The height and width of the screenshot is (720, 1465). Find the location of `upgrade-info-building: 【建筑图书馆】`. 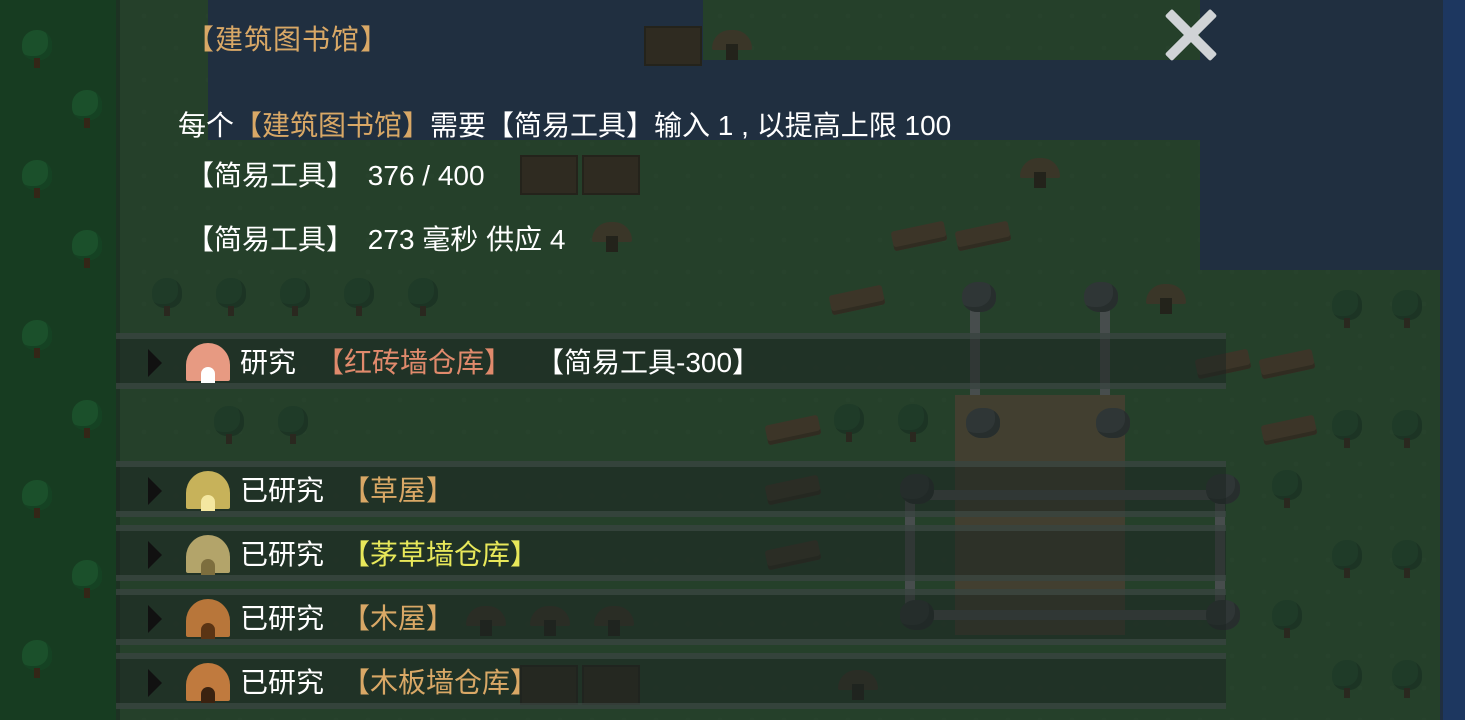

upgrade-info-building: 【建筑图书馆】 is located at coordinates (332, 125).